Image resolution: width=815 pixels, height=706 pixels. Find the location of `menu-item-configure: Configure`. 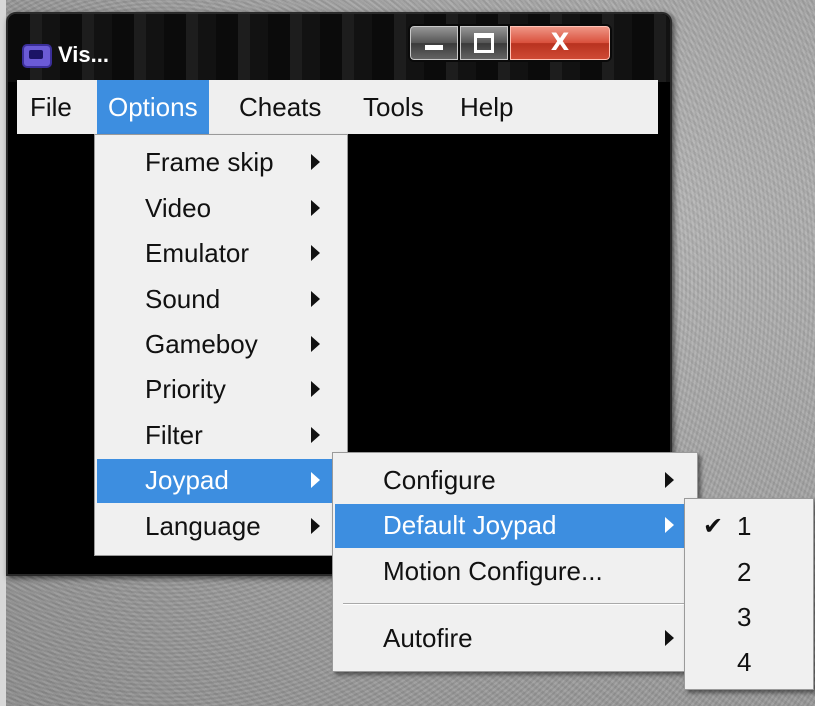

menu-item-configure: Configure is located at coordinates (515, 481).